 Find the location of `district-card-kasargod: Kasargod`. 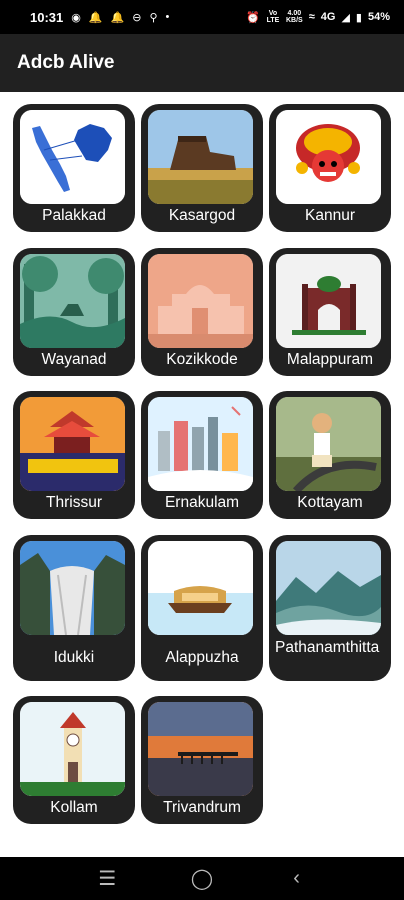

district-card-kasargod: Kasargod is located at coordinates (202, 168).